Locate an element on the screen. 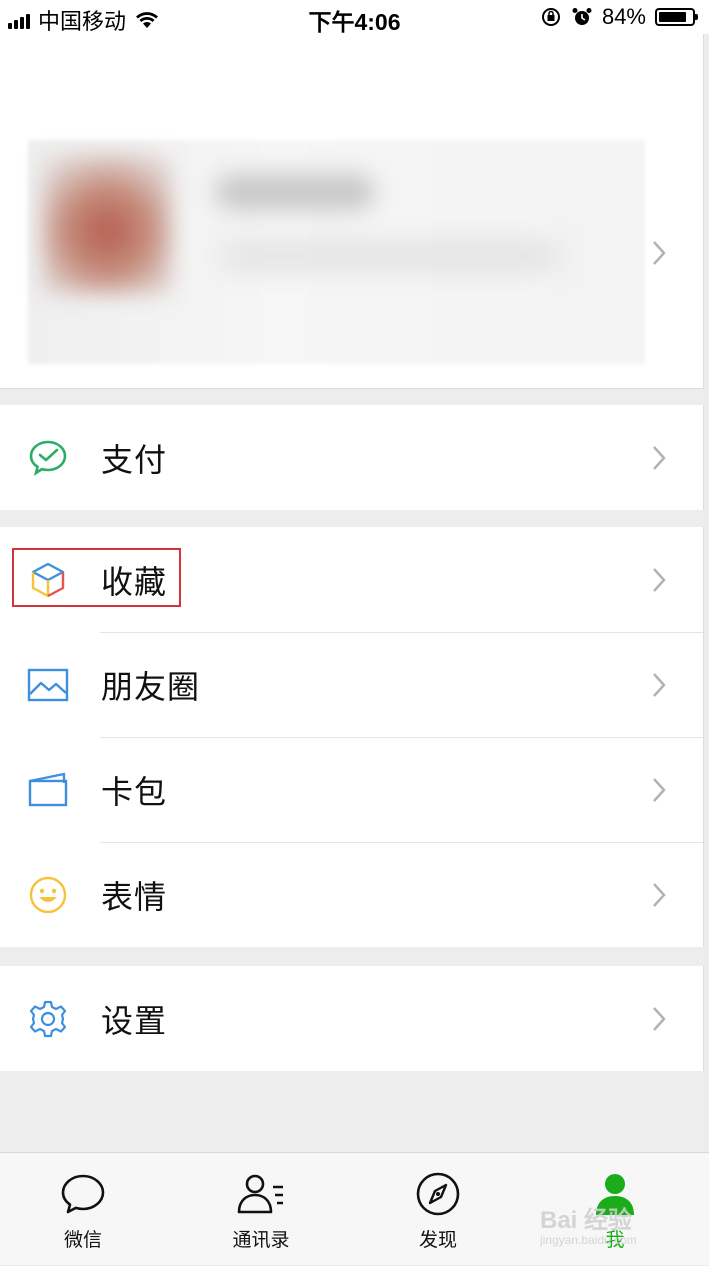 This screenshot has width=709, height=1266. watermark-subtext: jingyan.baidu.com is located at coordinates (588, 1240).